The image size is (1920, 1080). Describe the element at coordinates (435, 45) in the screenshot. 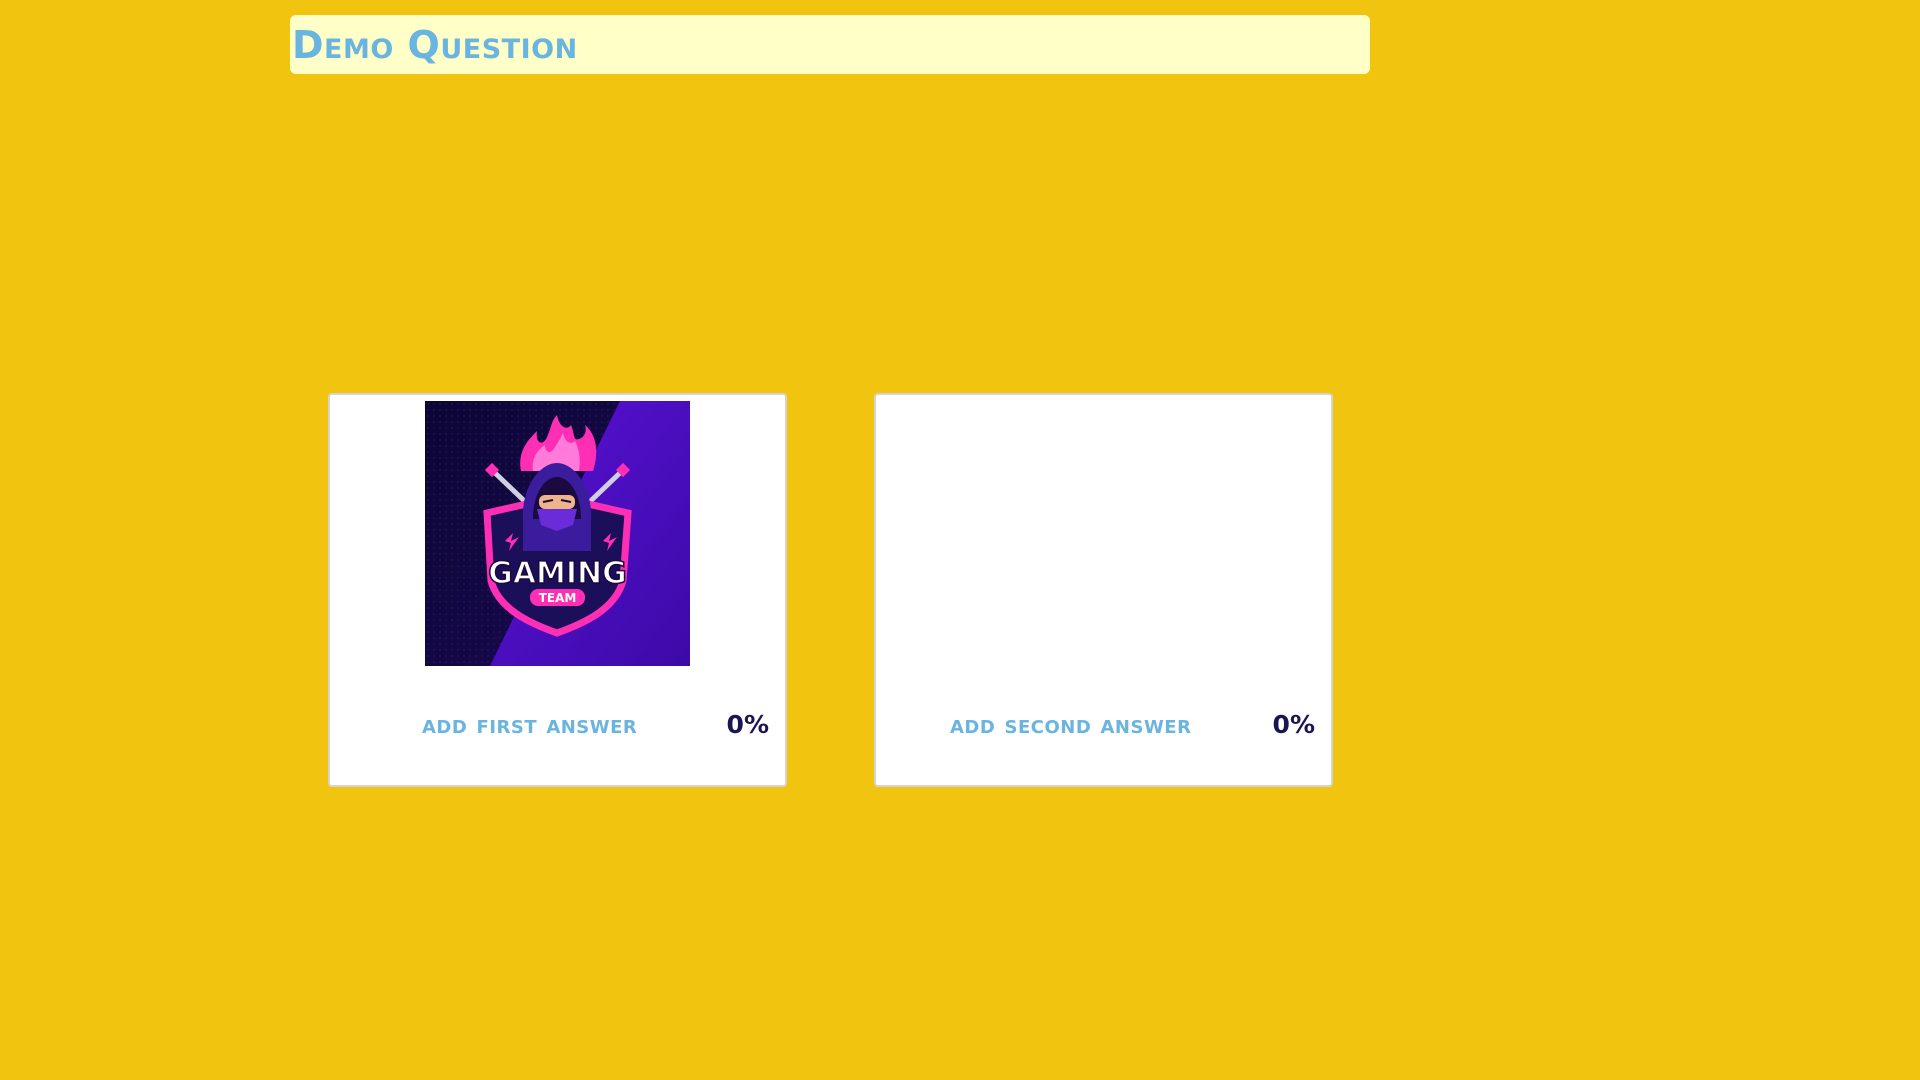

I see `question-title: Demo Question` at that location.